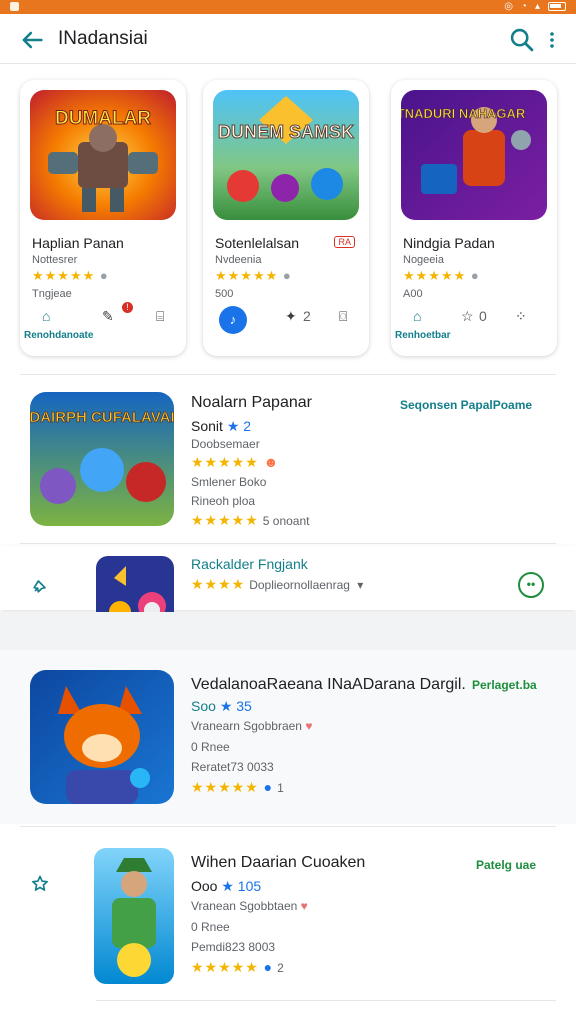  I want to click on card-actions: ♪ ✦ 2 ⌼, so click(287, 320).